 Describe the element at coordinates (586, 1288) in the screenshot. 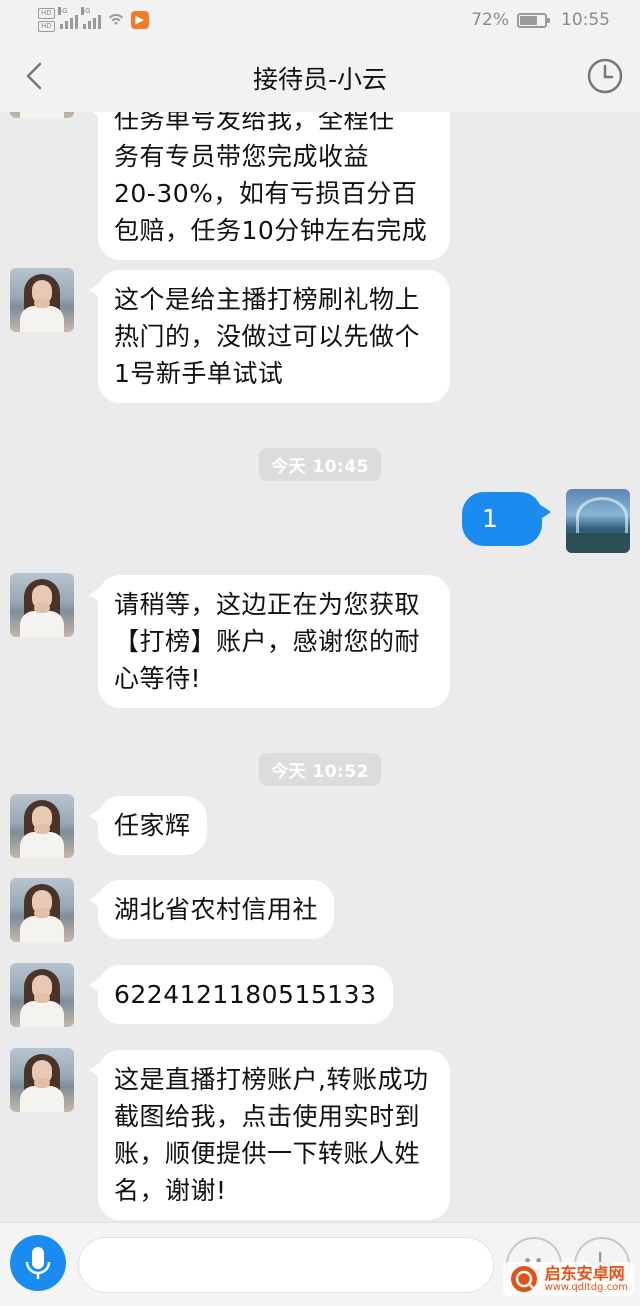

I see `watermark-url: www.qdltdg.com` at that location.